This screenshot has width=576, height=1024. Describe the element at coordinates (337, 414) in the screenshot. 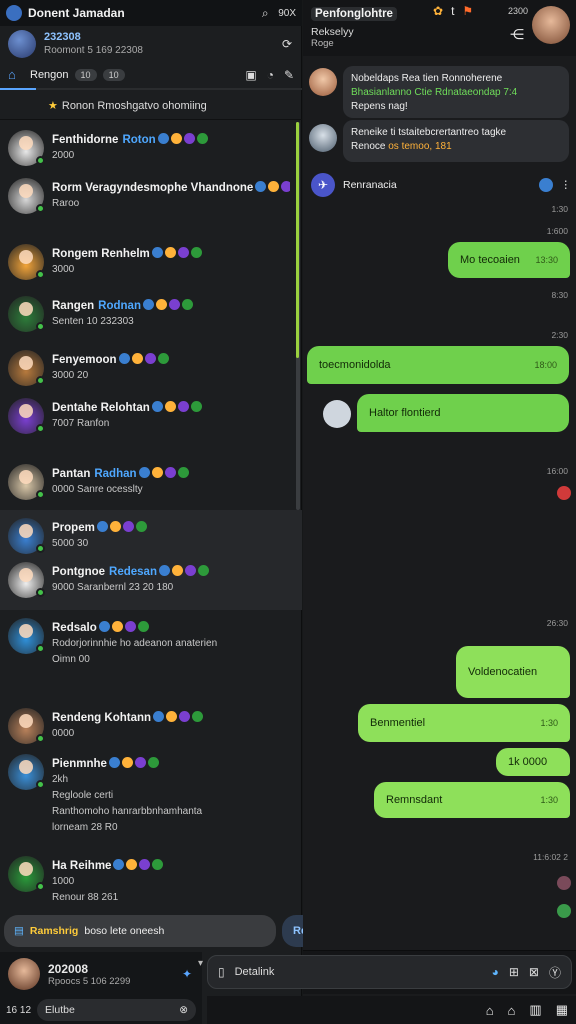

I see `sender-avatar` at that location.